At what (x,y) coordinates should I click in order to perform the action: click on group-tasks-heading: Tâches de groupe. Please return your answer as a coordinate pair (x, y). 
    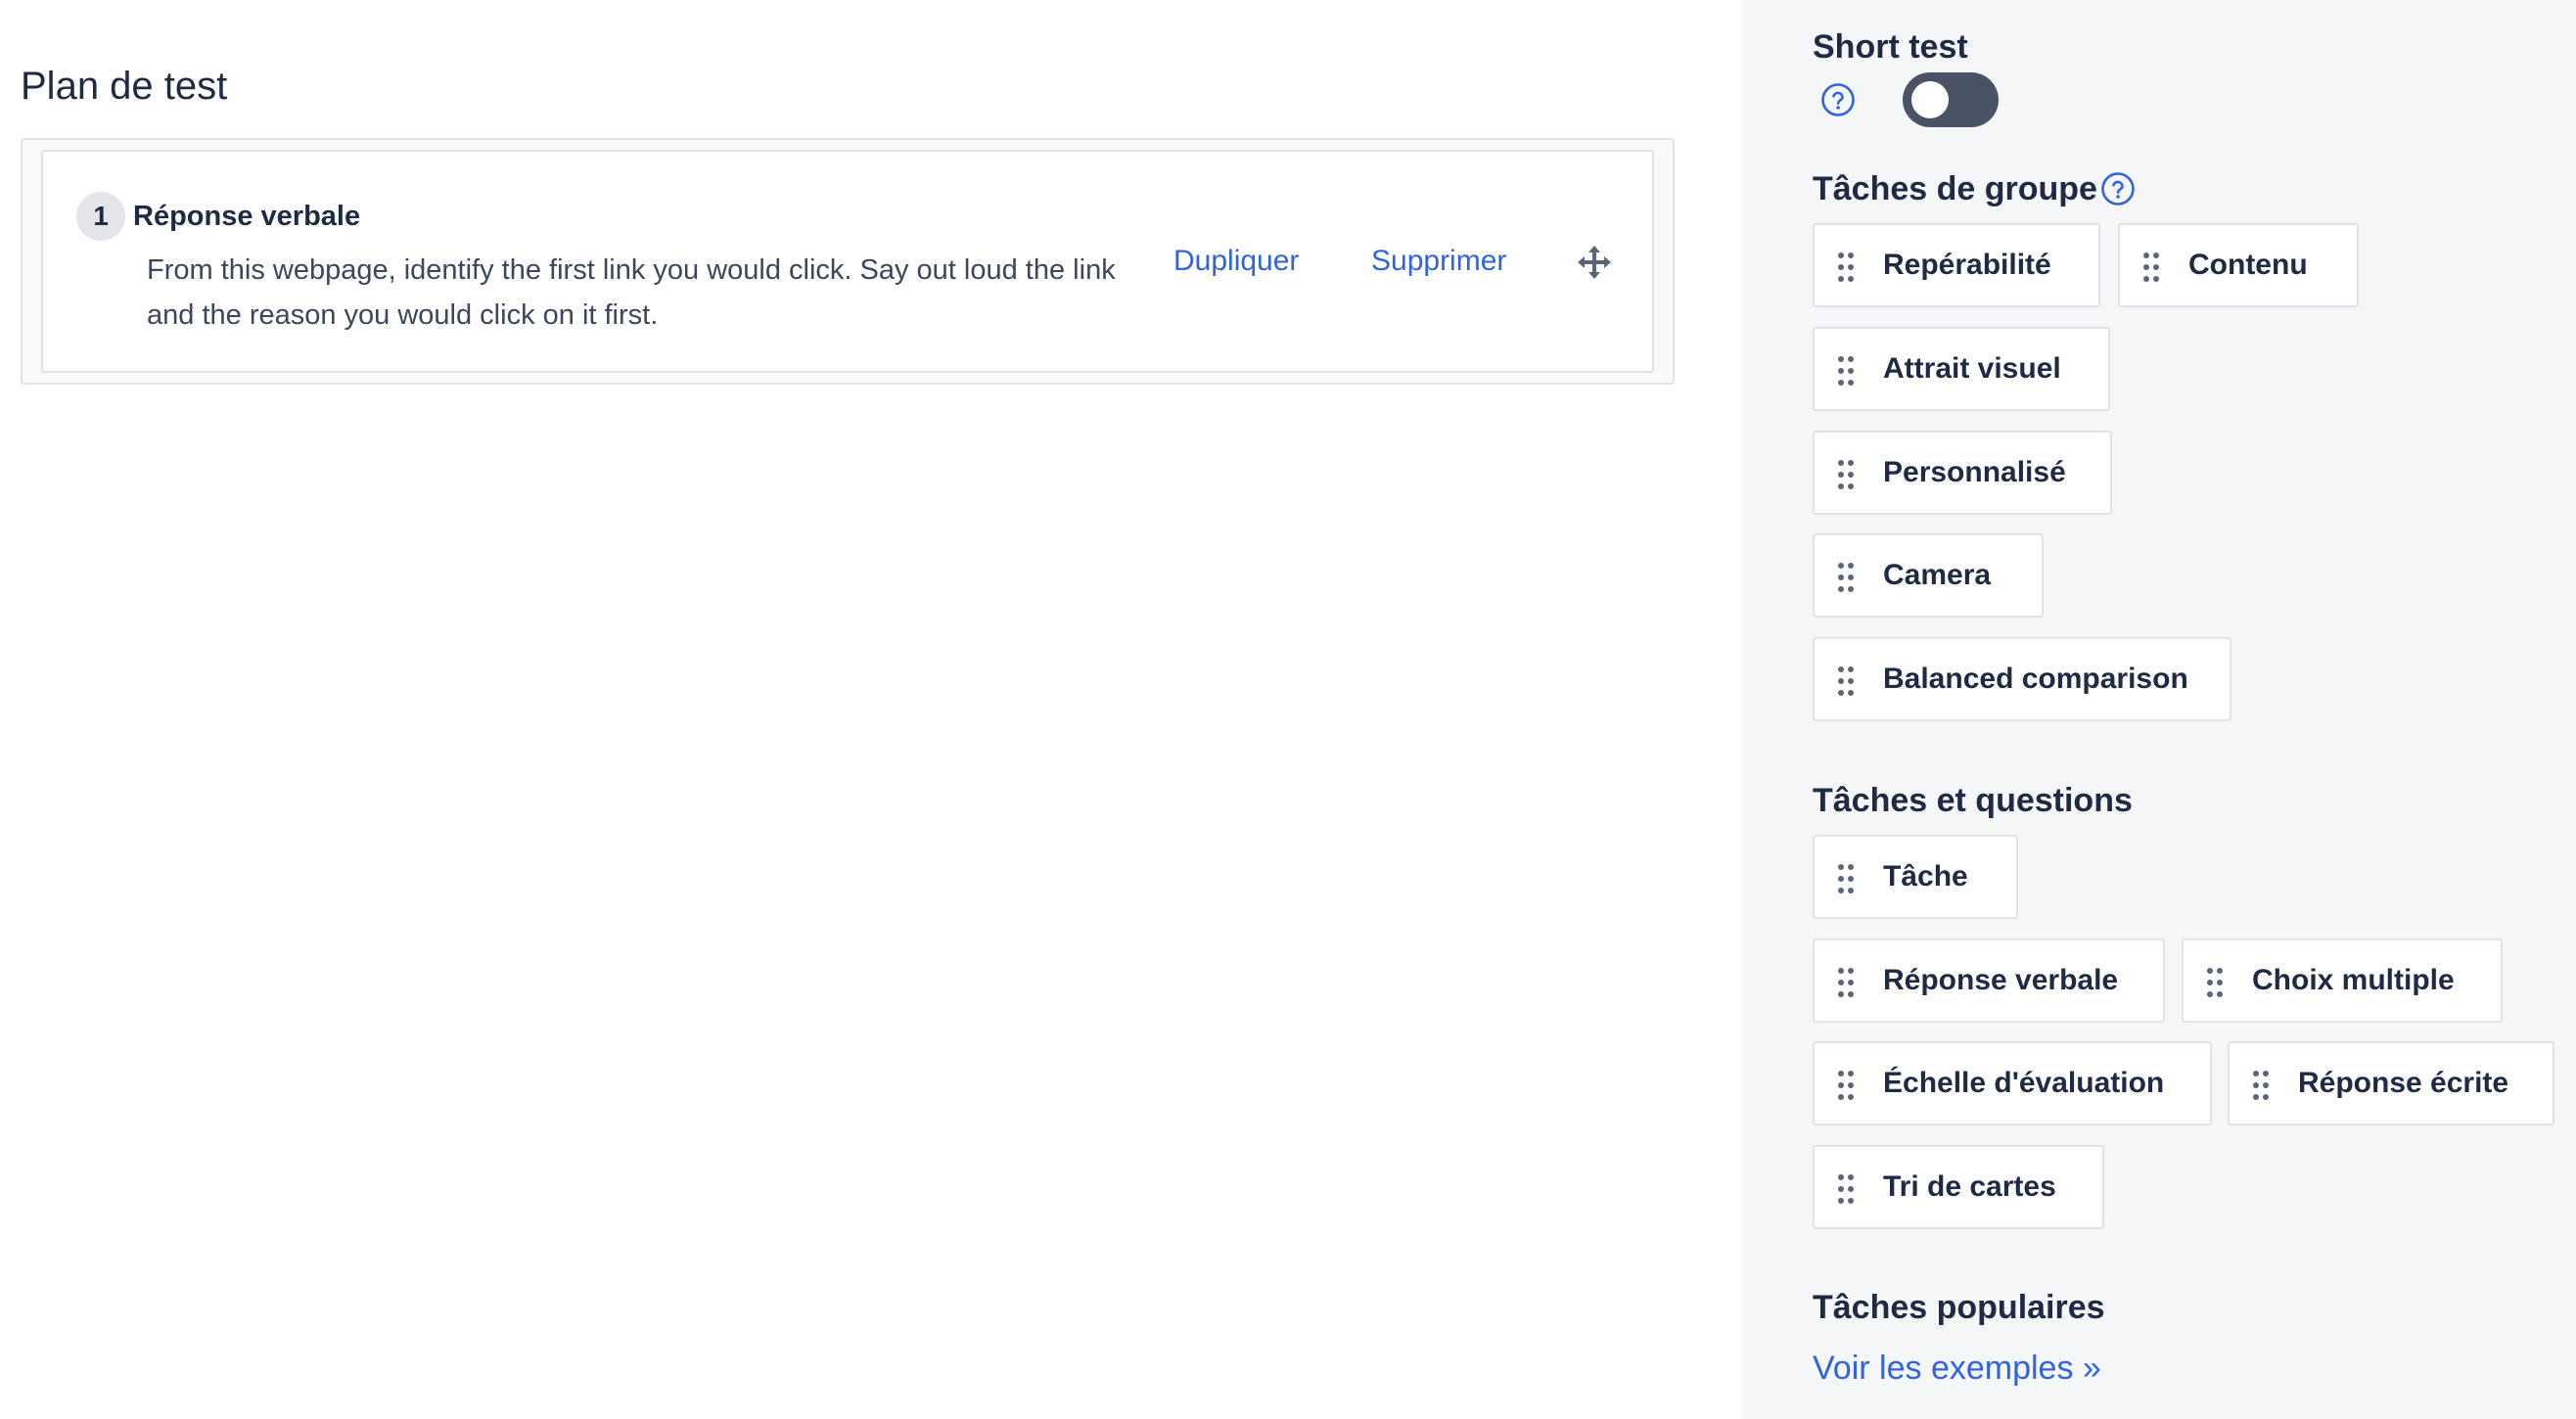
    Looking at the image, I should click on (1955, 189).